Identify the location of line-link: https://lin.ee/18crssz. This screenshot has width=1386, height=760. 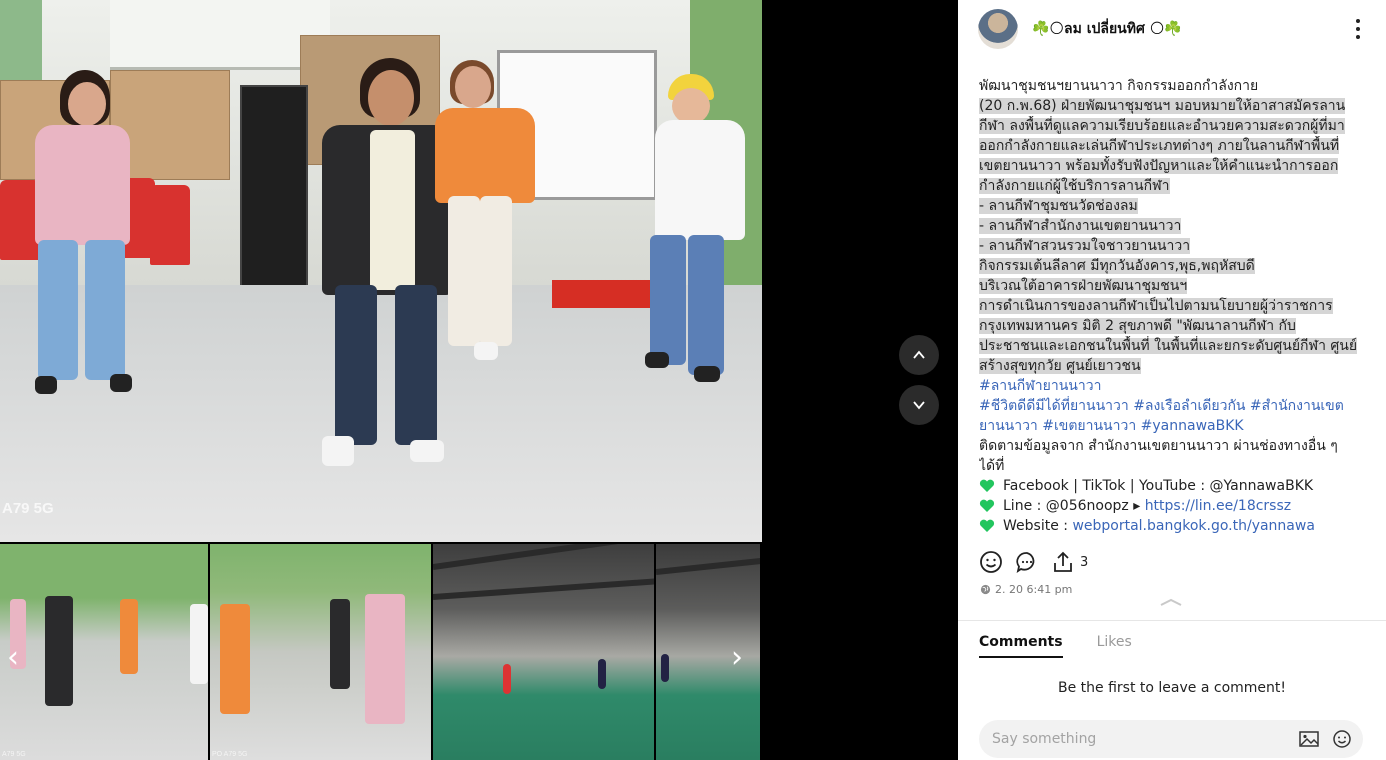
(1218, 506).